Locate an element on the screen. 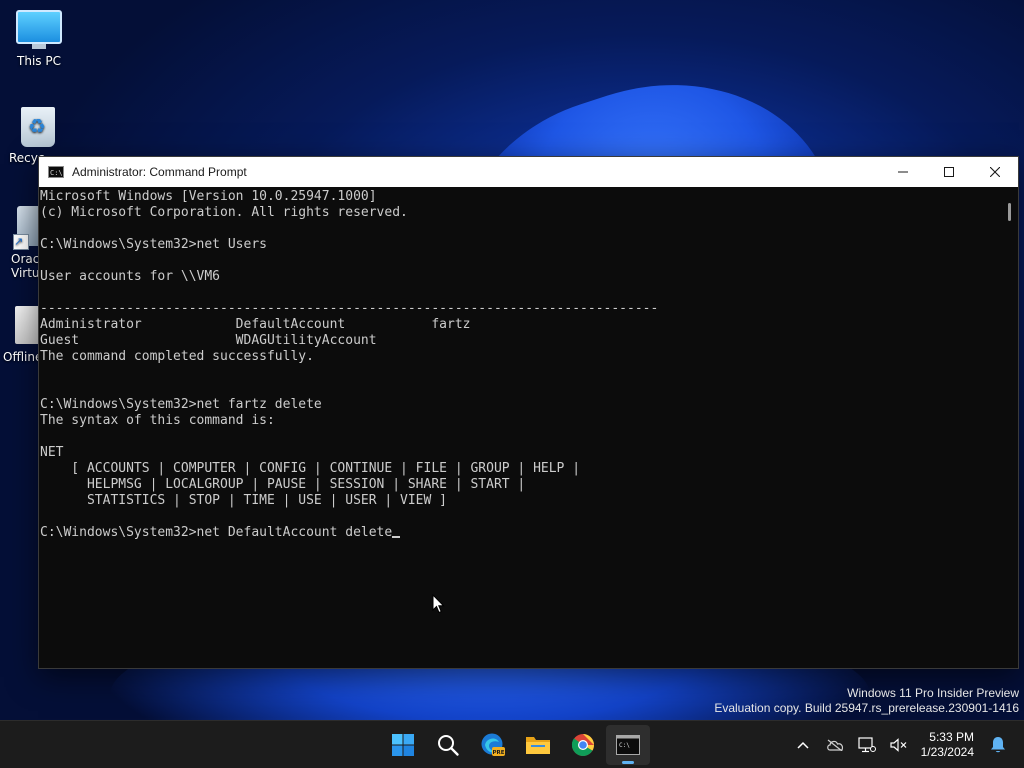  svg-text: PRE is located at coordinates (498, 753).